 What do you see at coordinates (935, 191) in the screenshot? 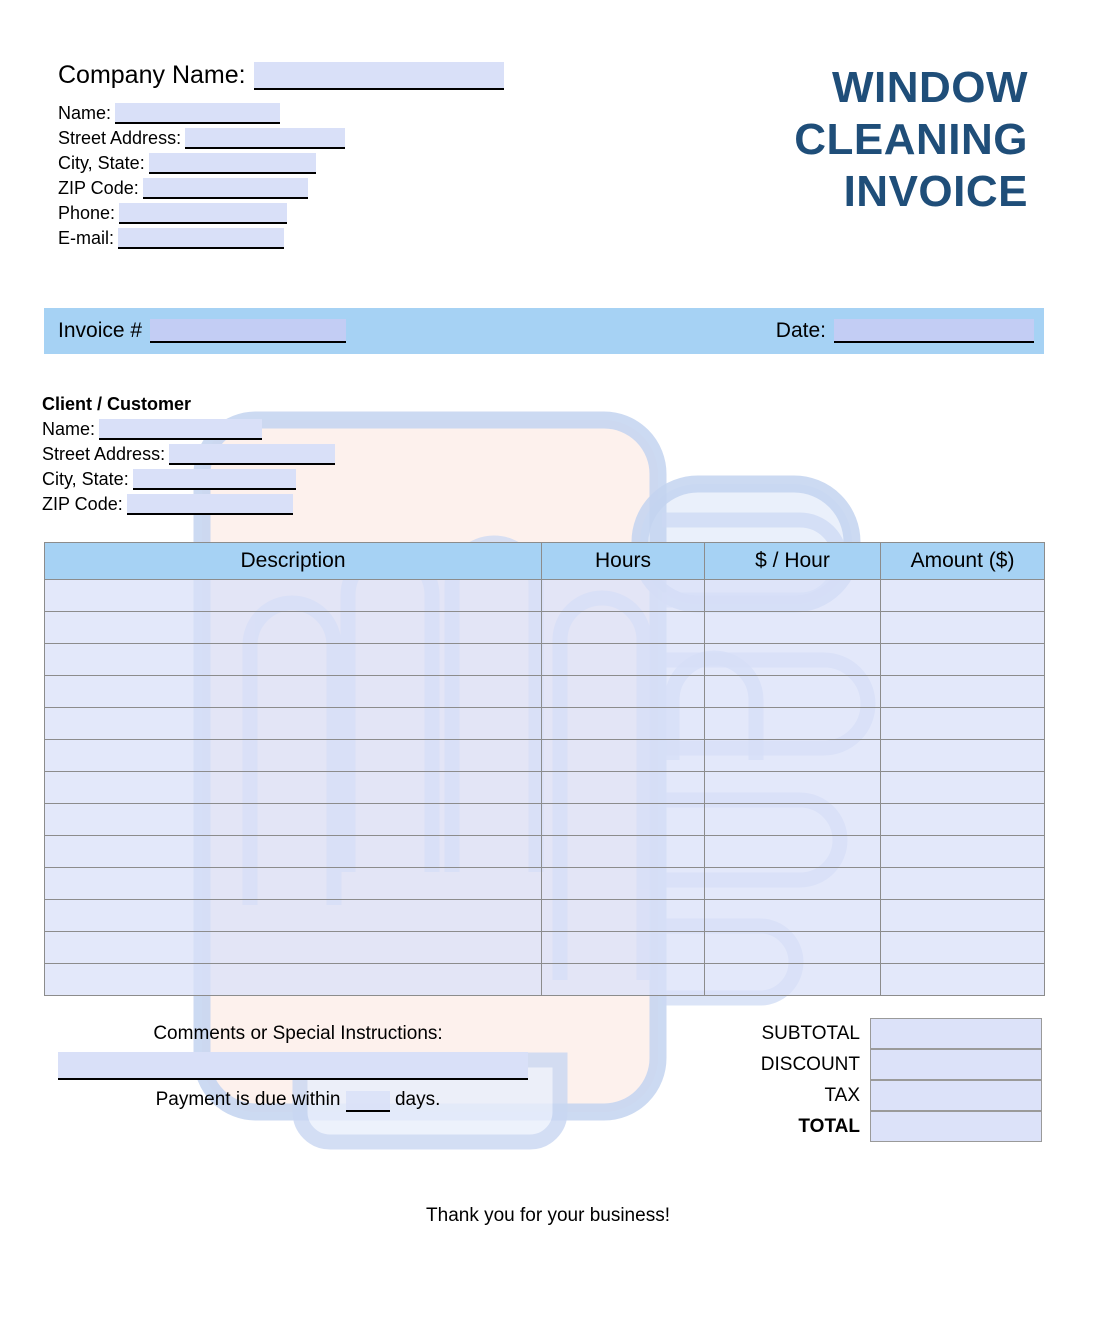
I see `title-line-3: INVOICE` at bounding box center [935, 191].